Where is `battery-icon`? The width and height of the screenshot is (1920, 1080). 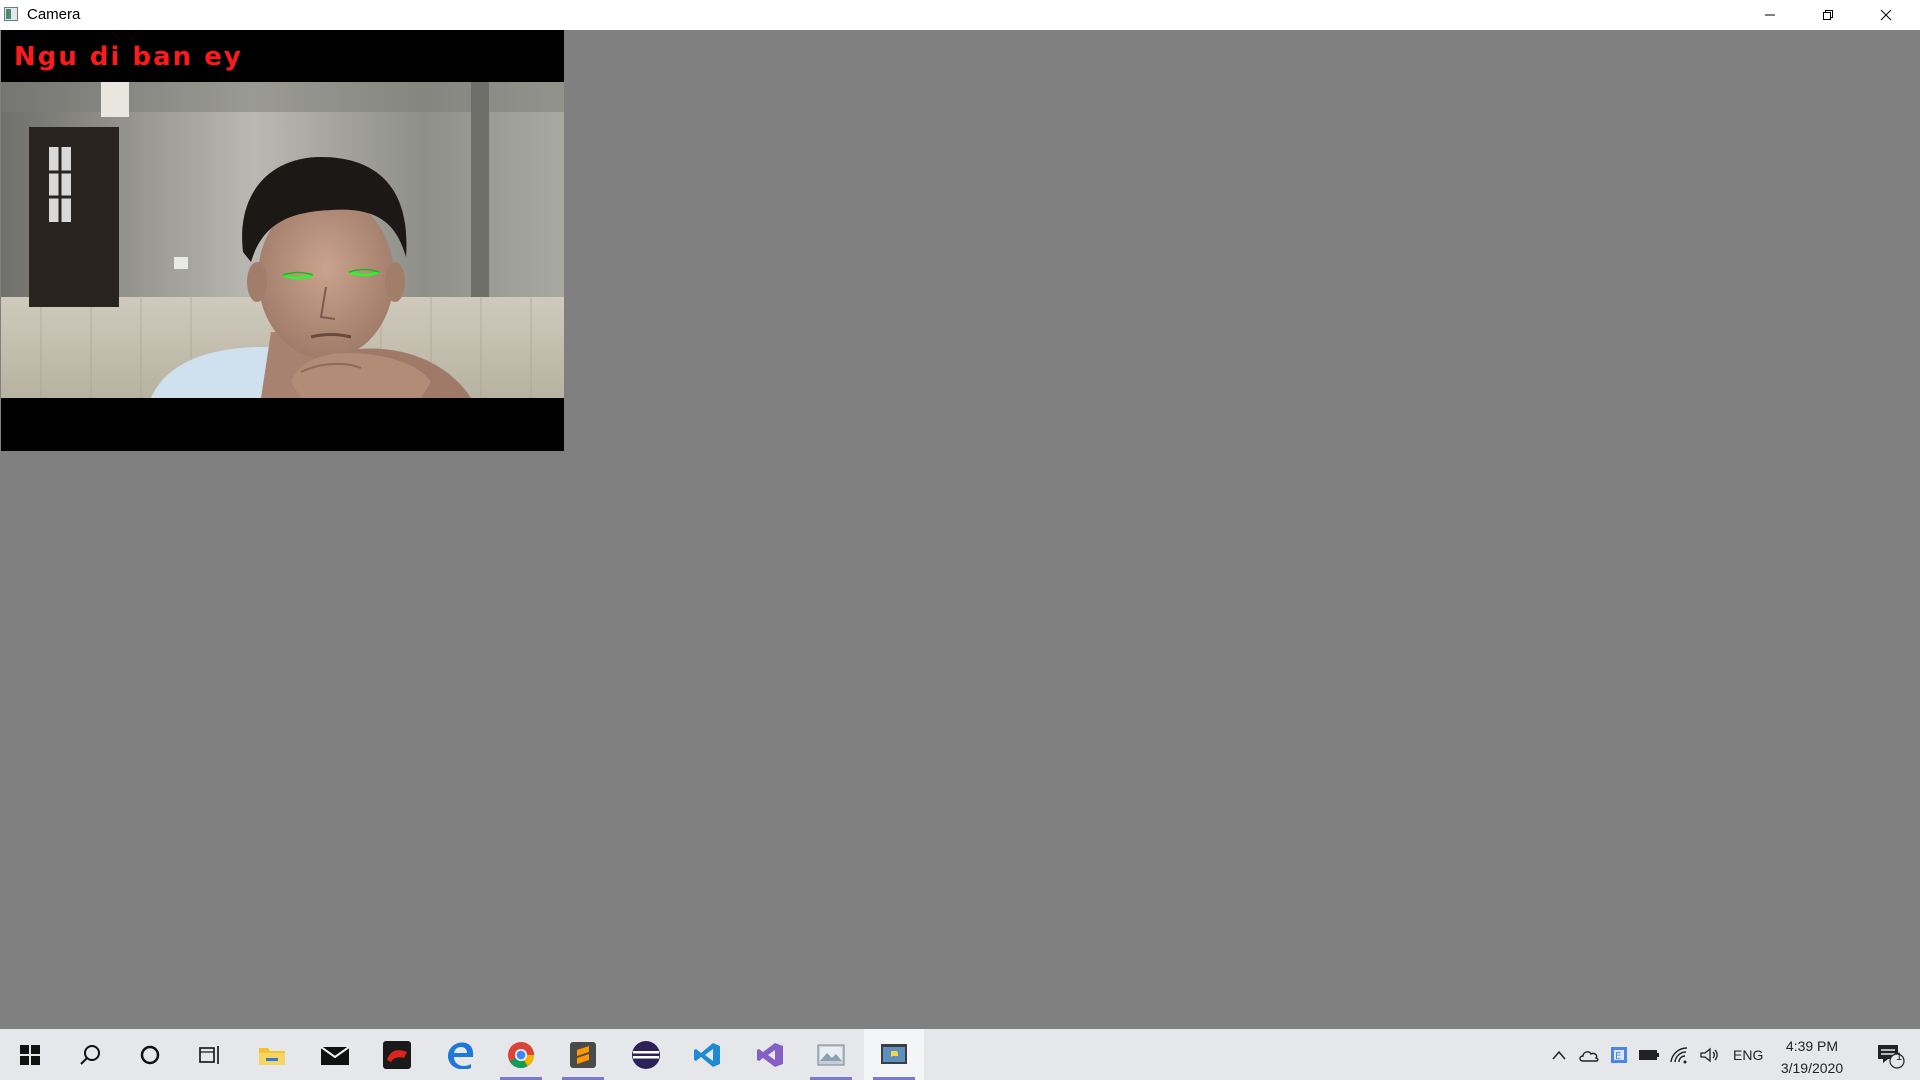
battery-icon is located at coordinates (1649, 1054).